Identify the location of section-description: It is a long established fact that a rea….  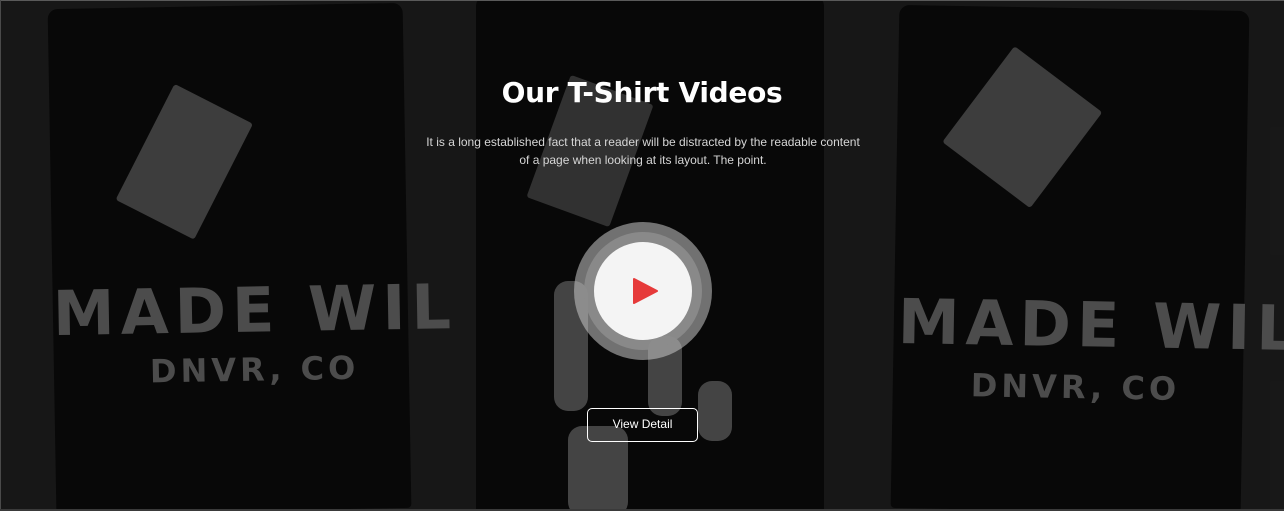
(643, 151).